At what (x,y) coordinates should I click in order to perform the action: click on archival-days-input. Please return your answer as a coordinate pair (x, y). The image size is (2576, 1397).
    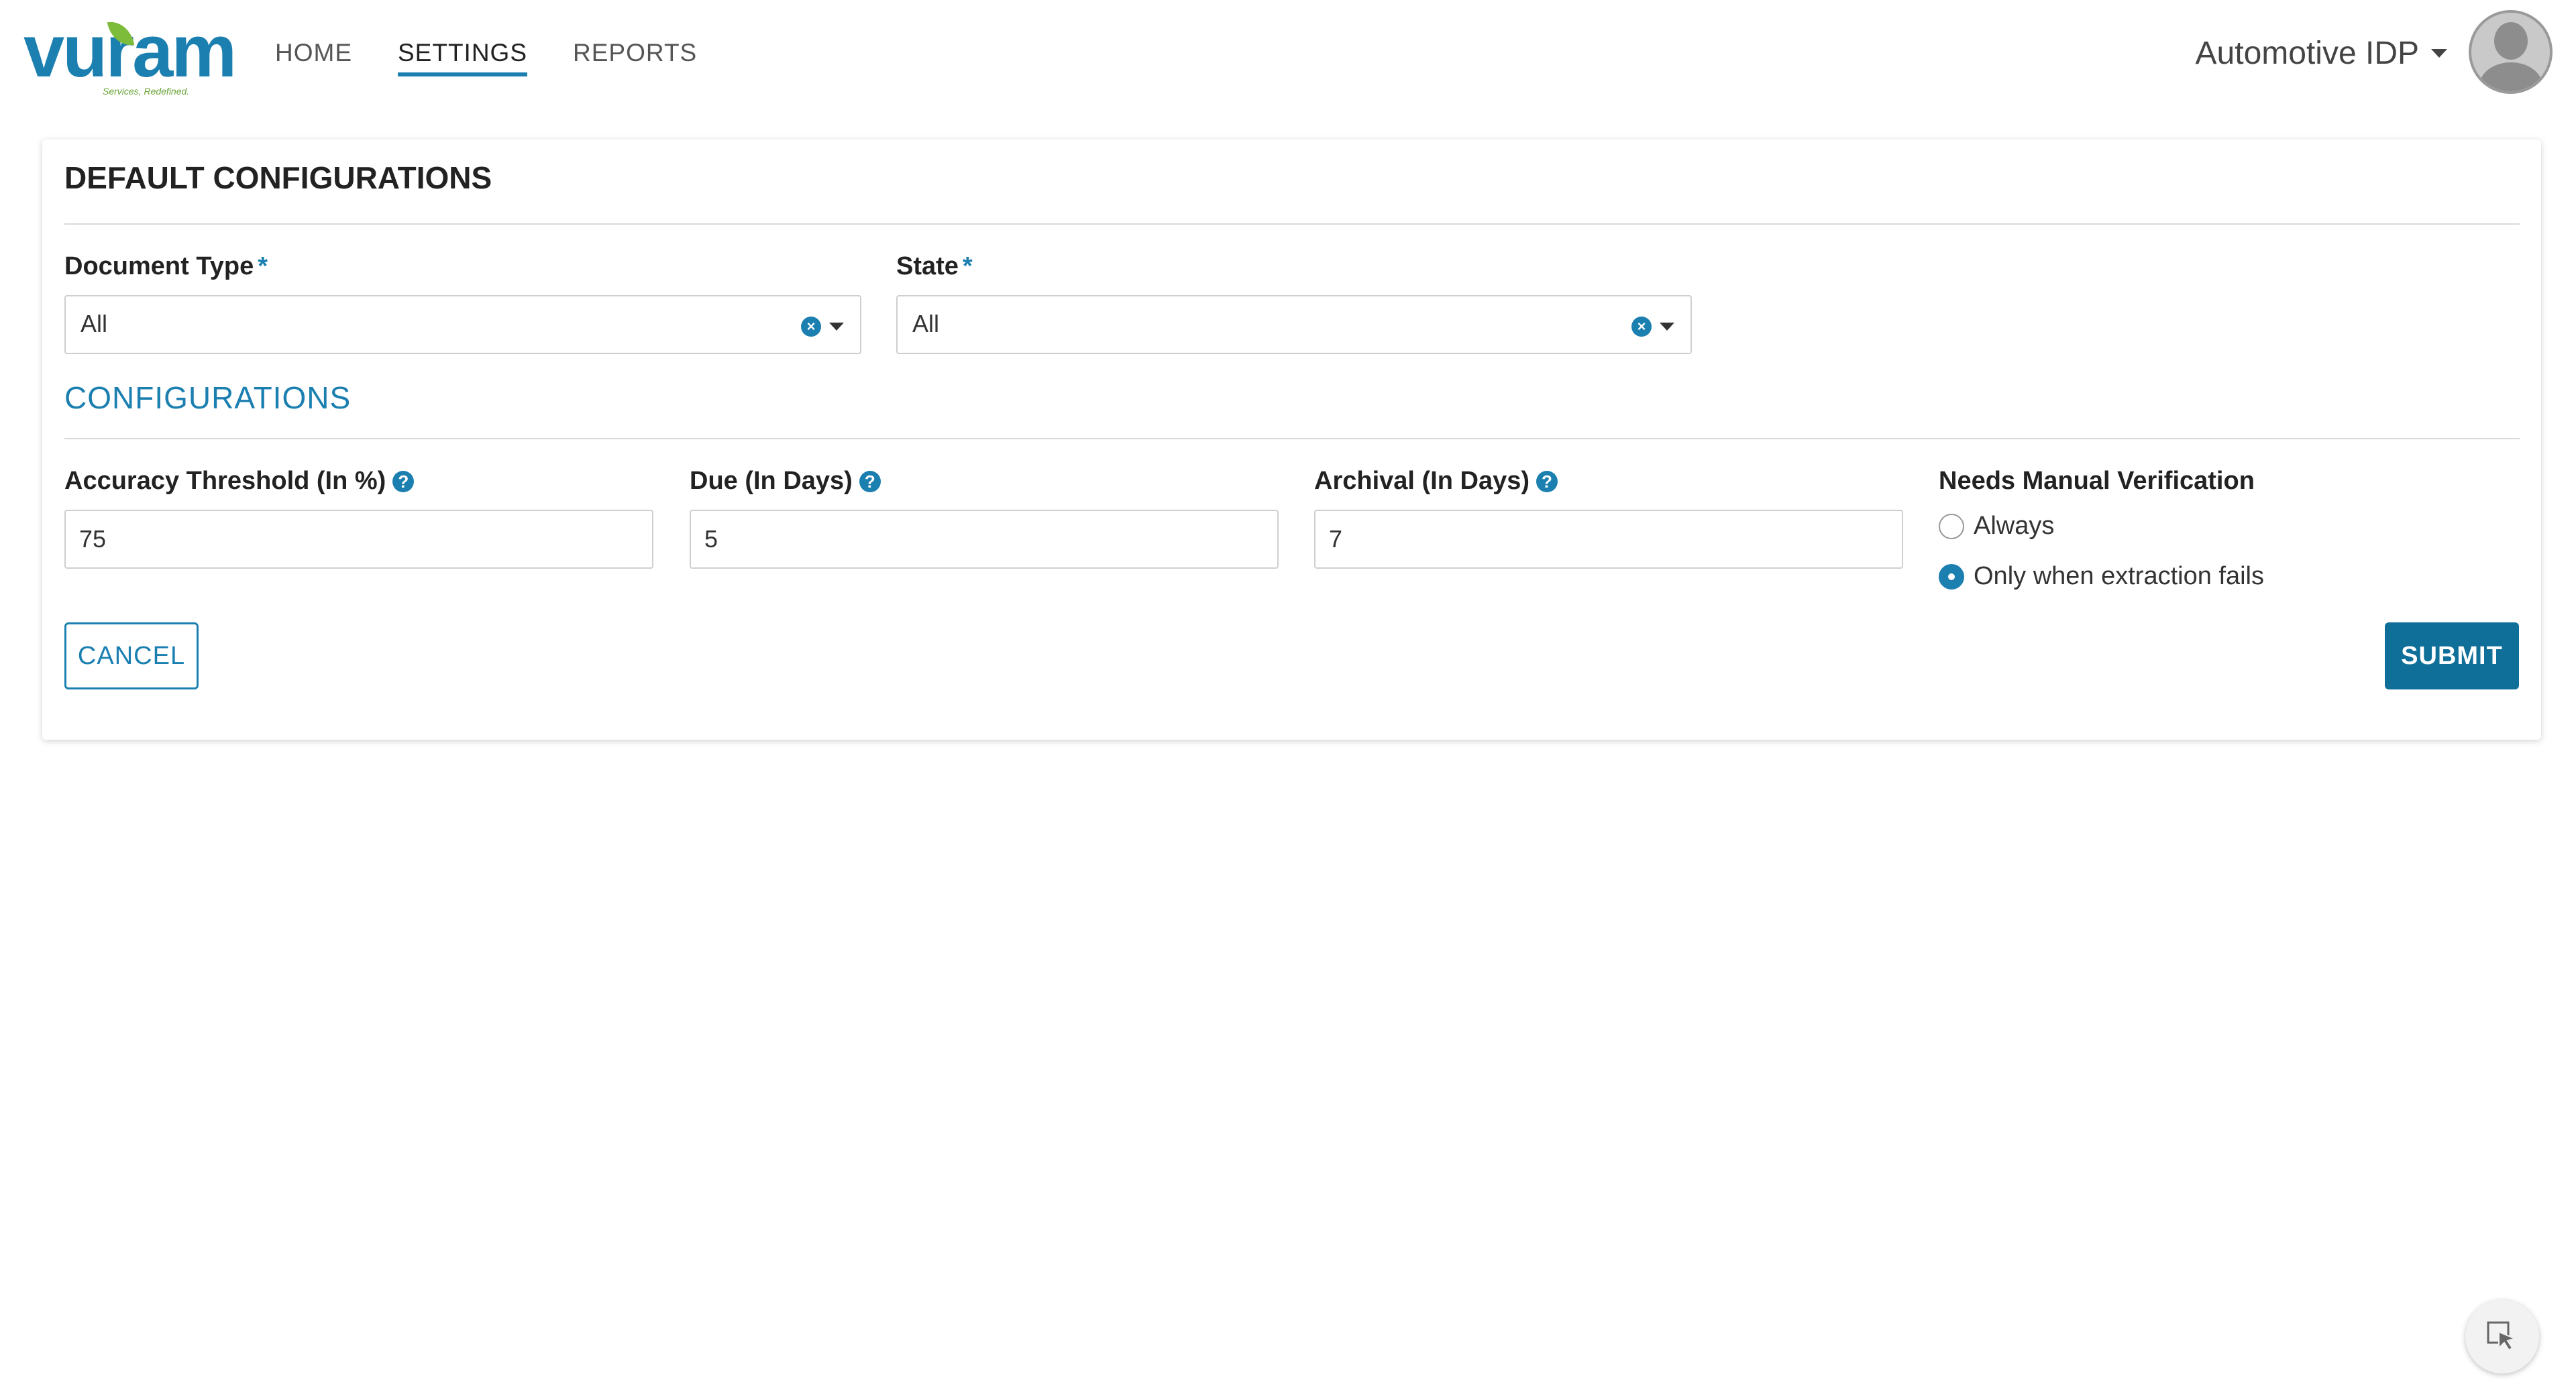
    Looking at the image, I should click on (1608, 539).